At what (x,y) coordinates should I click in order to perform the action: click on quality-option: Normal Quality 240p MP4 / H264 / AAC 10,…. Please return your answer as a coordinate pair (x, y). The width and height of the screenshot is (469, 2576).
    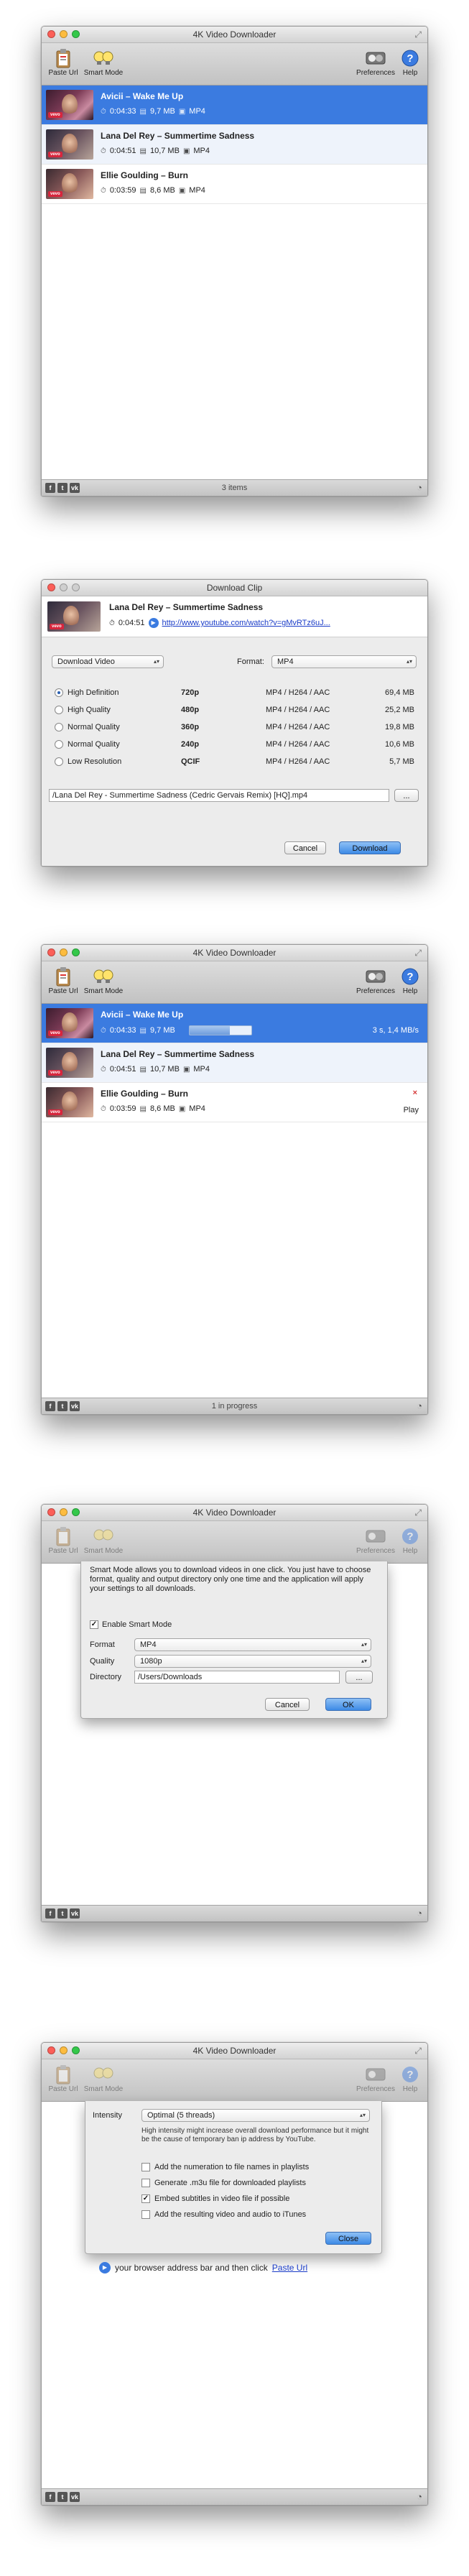
    Looking at the image, I should click on (234, 745).